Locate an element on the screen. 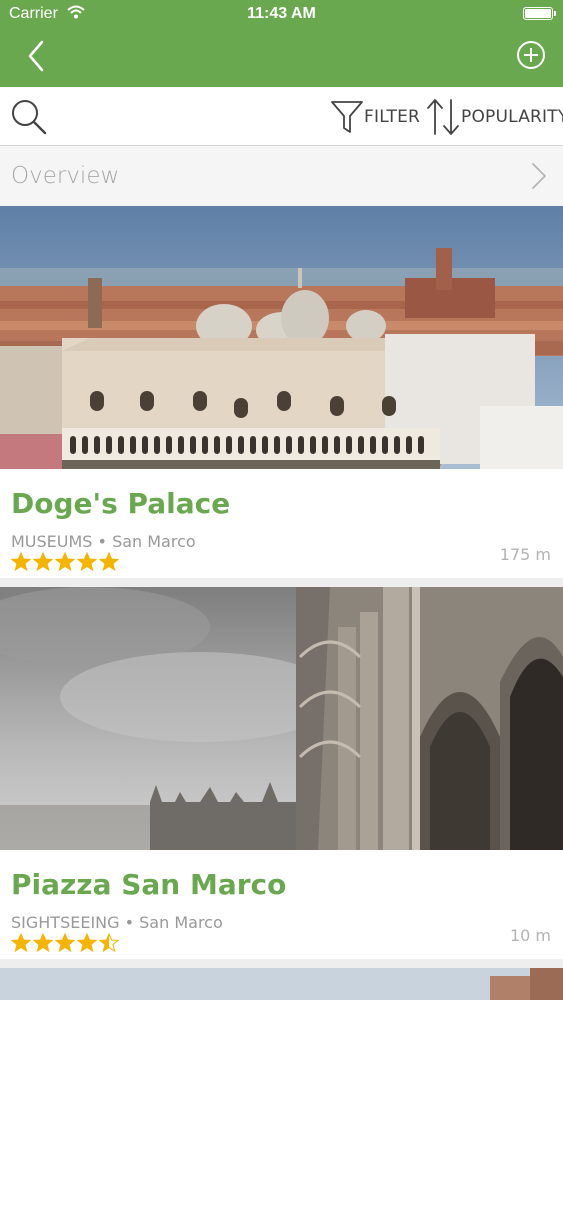 This screenshot has height=1231, width=563. plus-circle-icon is located at coordinates (531, 55).